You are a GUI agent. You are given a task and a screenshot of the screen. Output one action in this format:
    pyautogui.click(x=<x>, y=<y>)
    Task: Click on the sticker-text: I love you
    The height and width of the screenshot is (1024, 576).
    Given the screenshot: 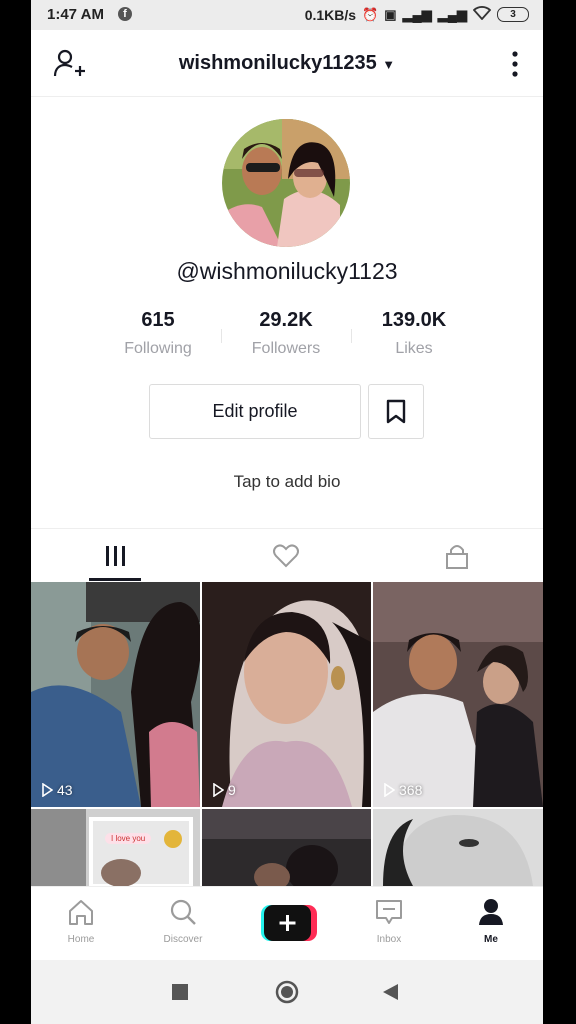 What is the action you would take?
    pyautogui.click(x=128, y=838)
    